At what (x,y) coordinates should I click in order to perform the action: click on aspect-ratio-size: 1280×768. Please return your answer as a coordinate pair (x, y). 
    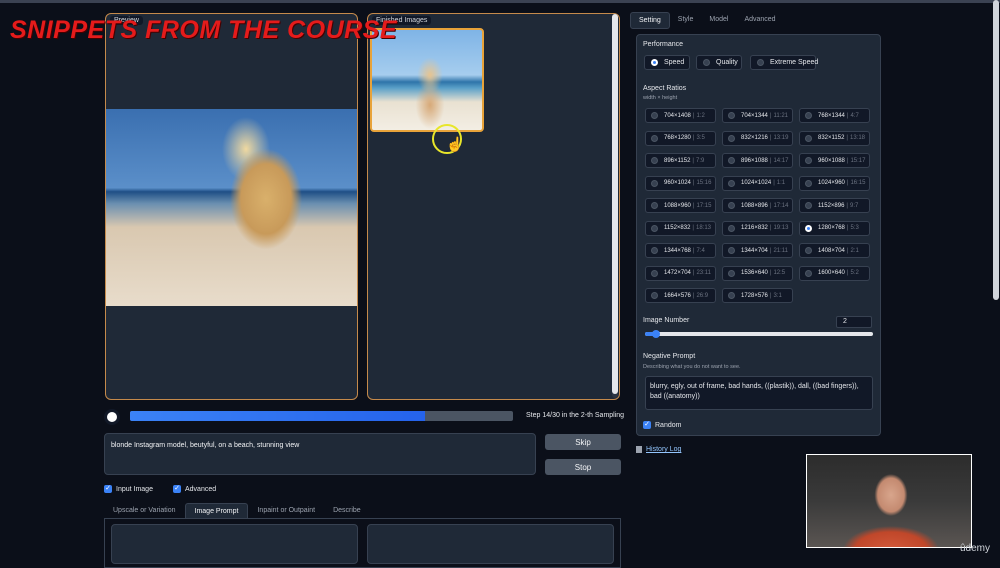
    Looking at the image, I should click on (831, 228).